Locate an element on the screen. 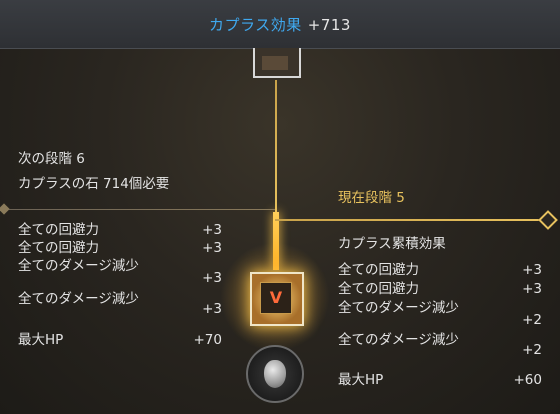 The height and width of the screenshot is (414, 560). current-stage-node: V is located at coordinates (277, 299).